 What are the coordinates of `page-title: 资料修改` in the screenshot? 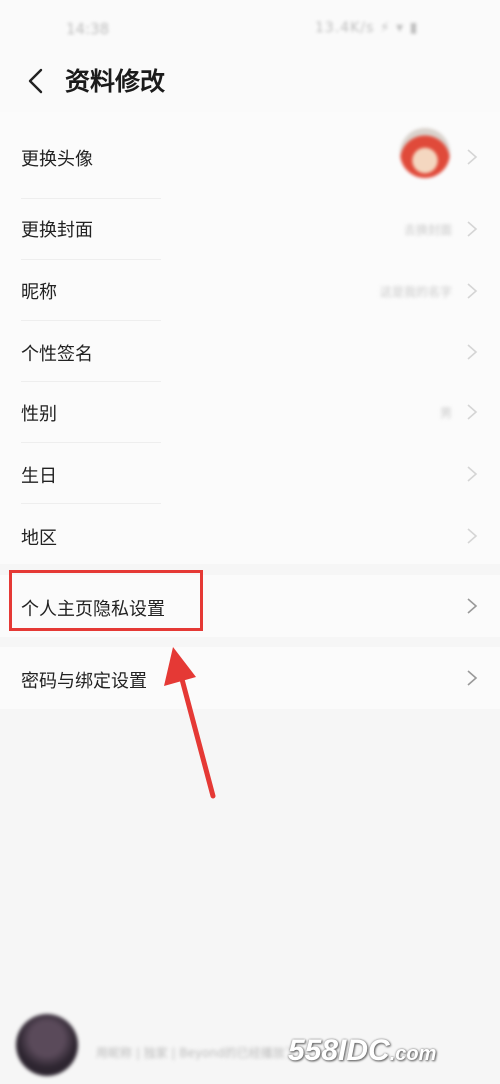 It's located at (115, 81).